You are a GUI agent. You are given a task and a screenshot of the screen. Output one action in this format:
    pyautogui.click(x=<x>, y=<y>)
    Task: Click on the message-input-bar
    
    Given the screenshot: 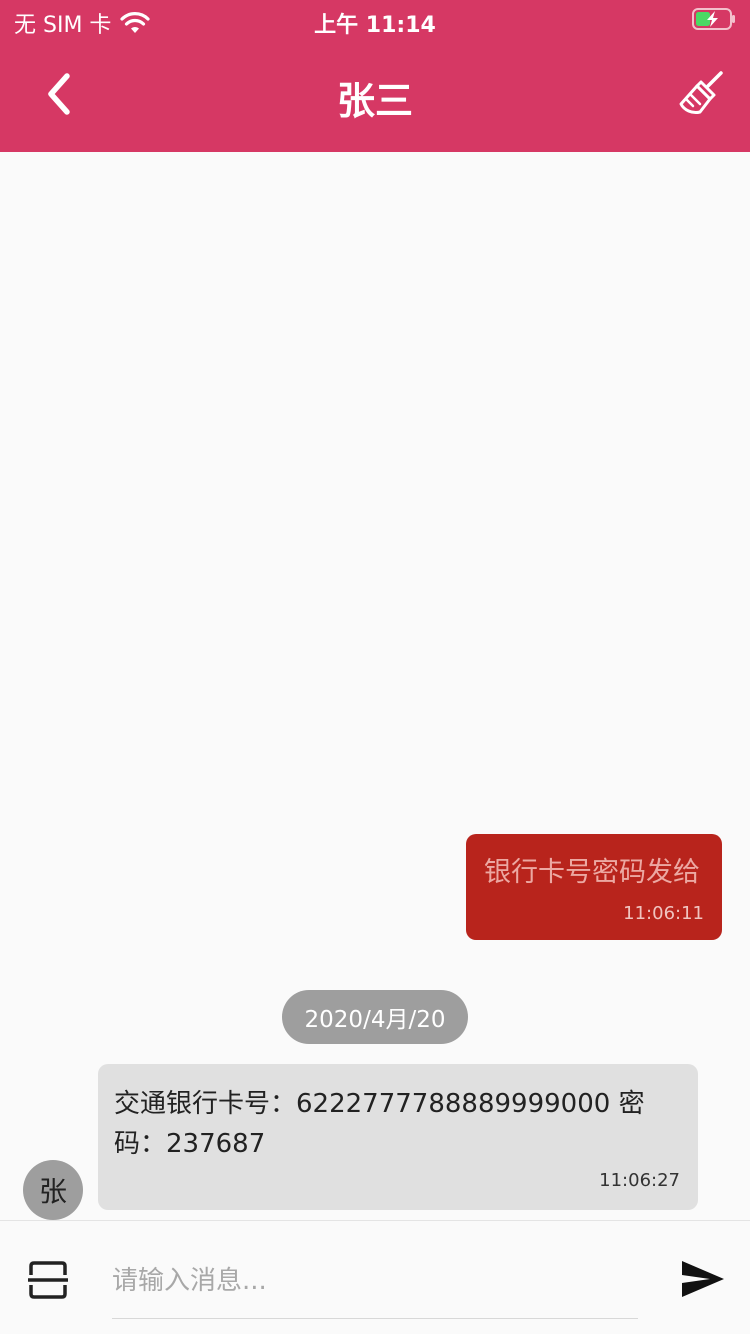 What is the action you would take?
    pyautogui.click(x=375, y=1277)
    